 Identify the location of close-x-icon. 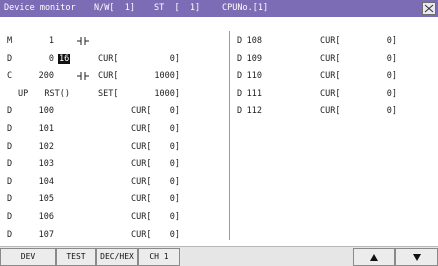
(429, 8).